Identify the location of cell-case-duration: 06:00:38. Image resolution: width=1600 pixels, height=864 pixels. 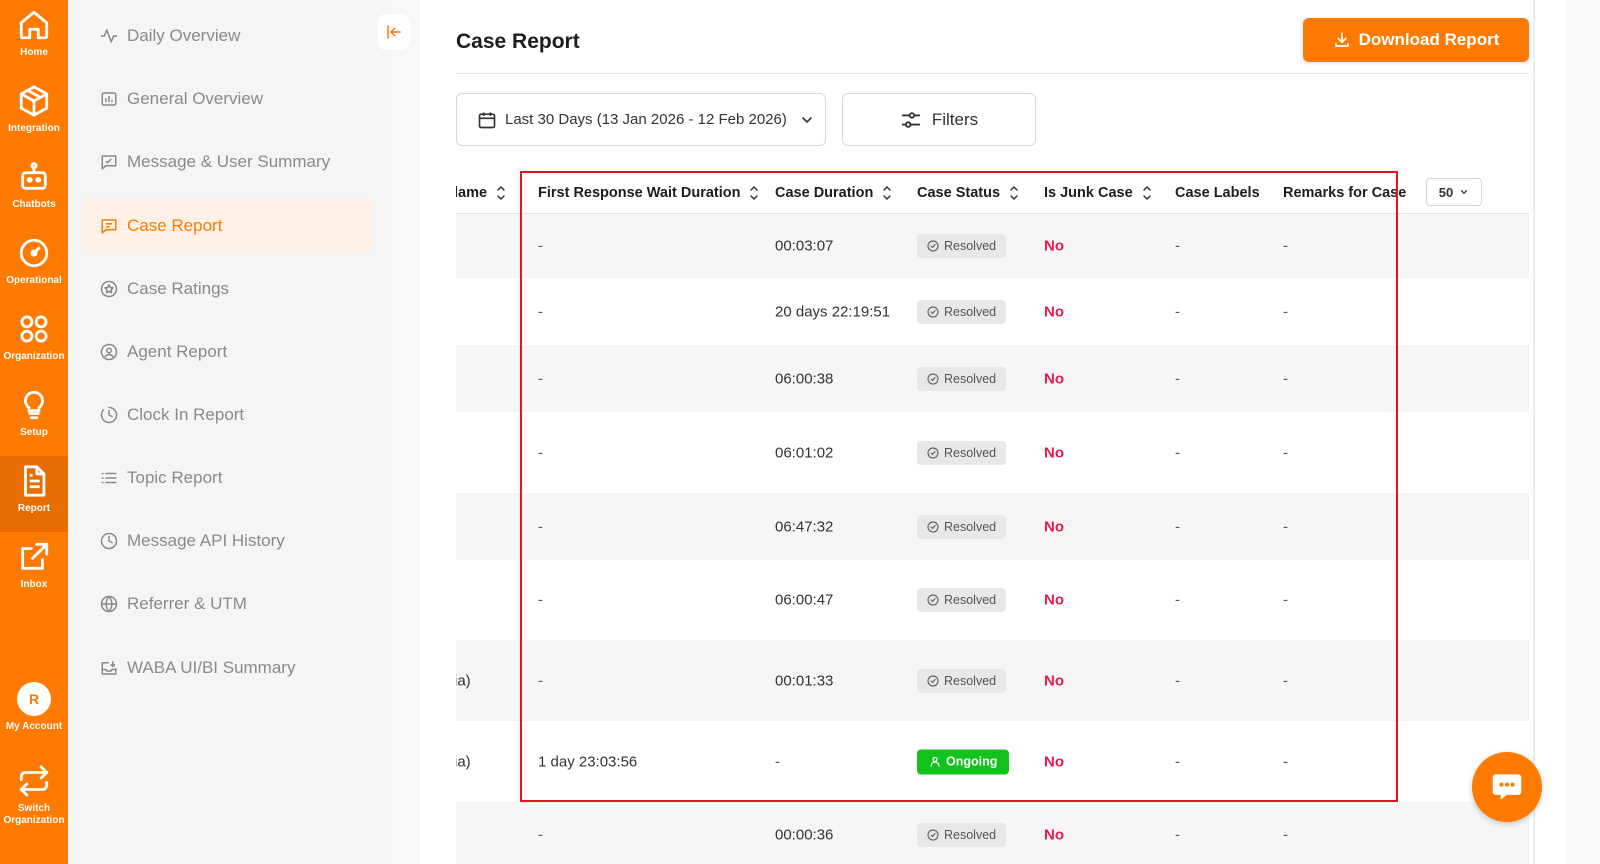
(804, 378).